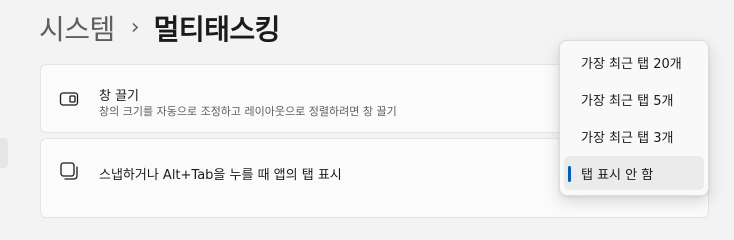 The image size is (734, 240). I want to click on page-title: 멀티태스킹, so click(217, 29).